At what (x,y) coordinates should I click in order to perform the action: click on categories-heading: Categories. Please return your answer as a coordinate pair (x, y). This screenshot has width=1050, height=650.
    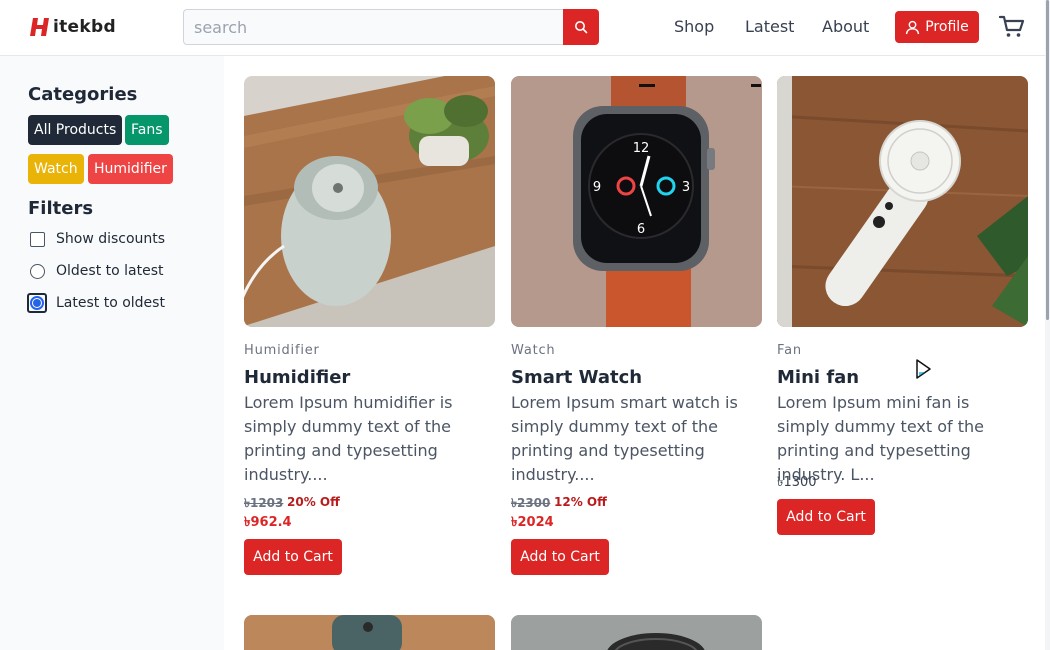
    Looking at the image, I should click on (83, 94).